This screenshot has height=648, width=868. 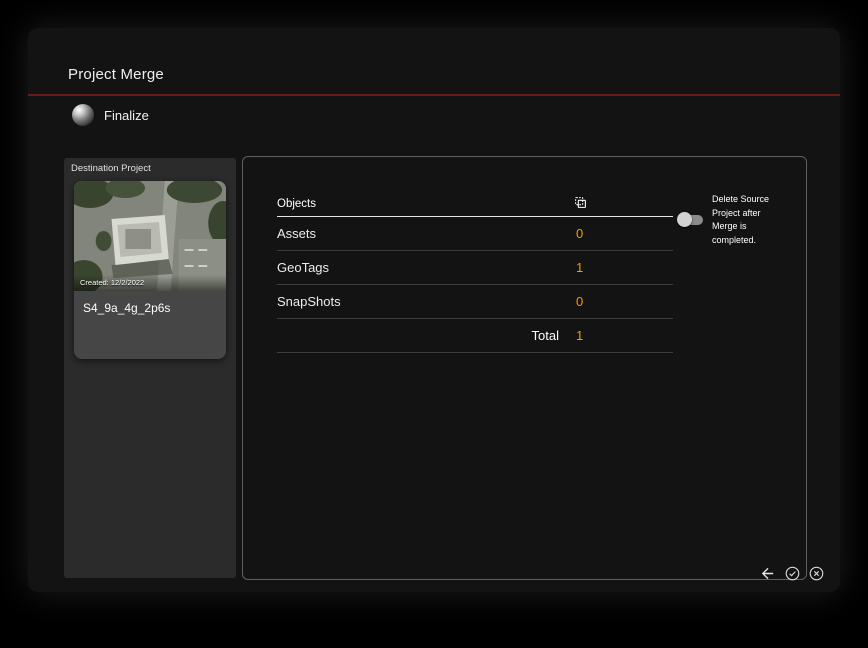 I want to click on project-name: S4_9a_4g_2p6s, so click(x=127, y=308).